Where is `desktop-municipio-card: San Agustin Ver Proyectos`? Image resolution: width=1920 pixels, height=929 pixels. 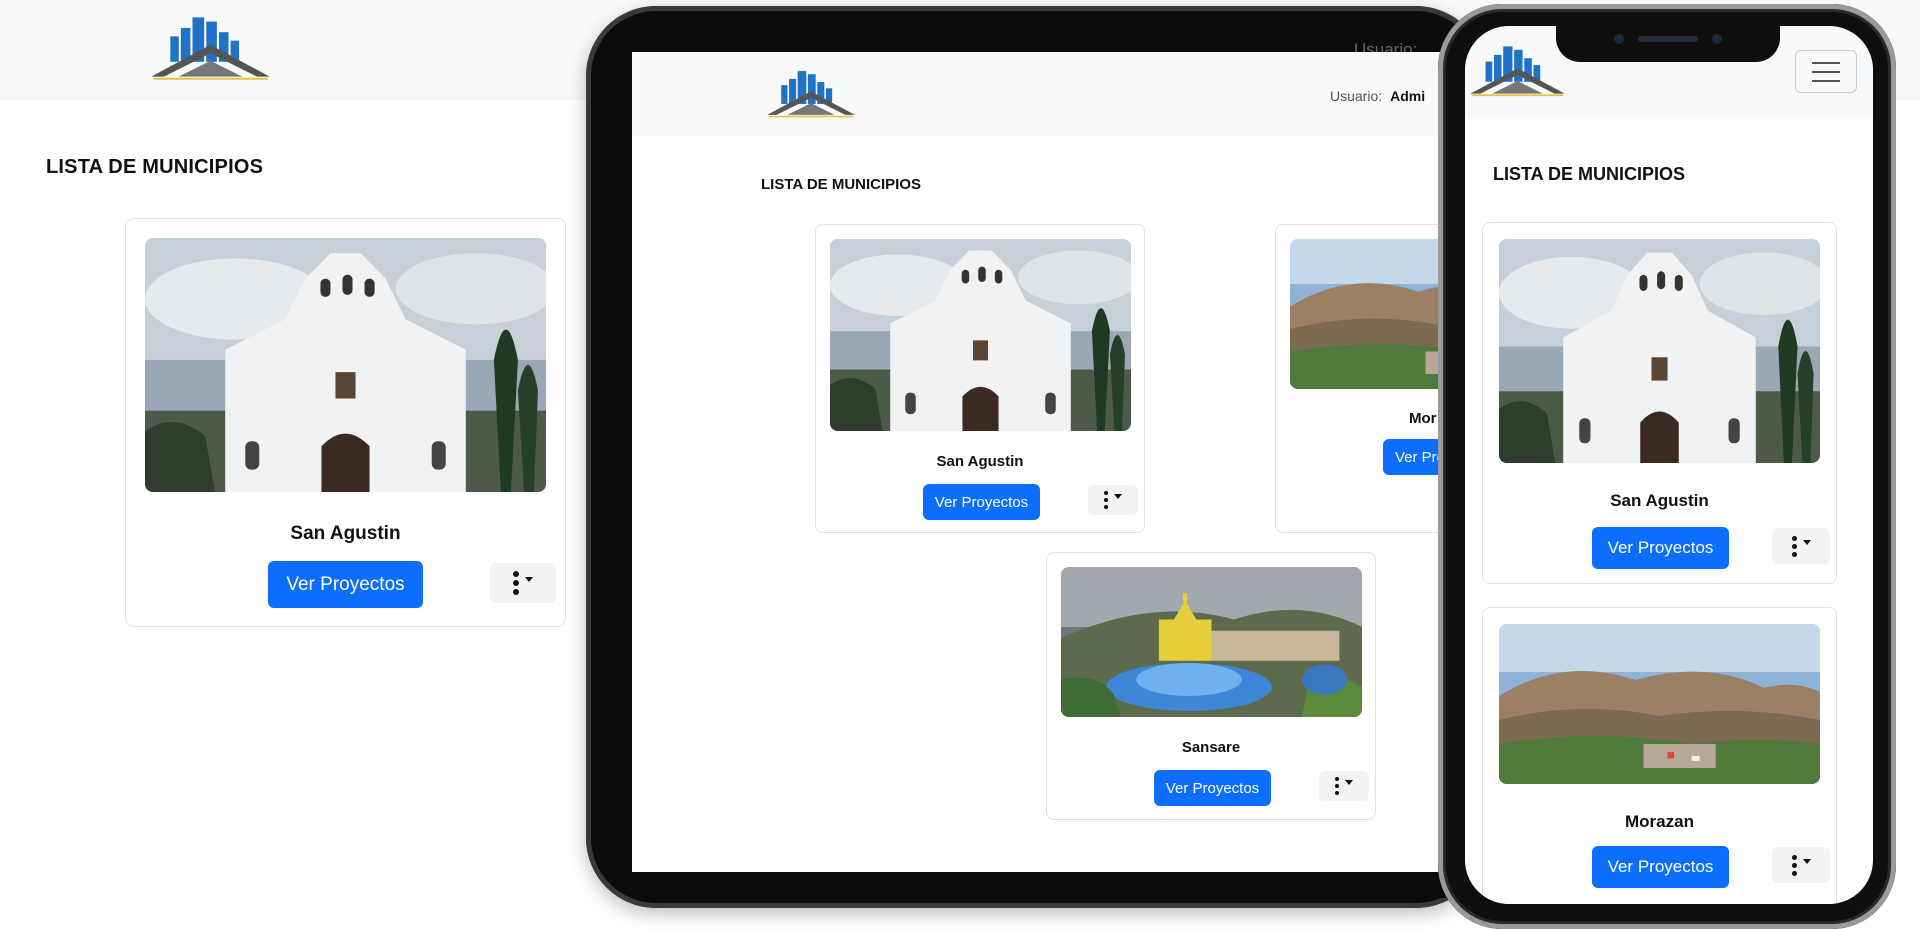 desktop-municipio-card: San Agustin Ver Proyectos is located at coordinates (345, 422).